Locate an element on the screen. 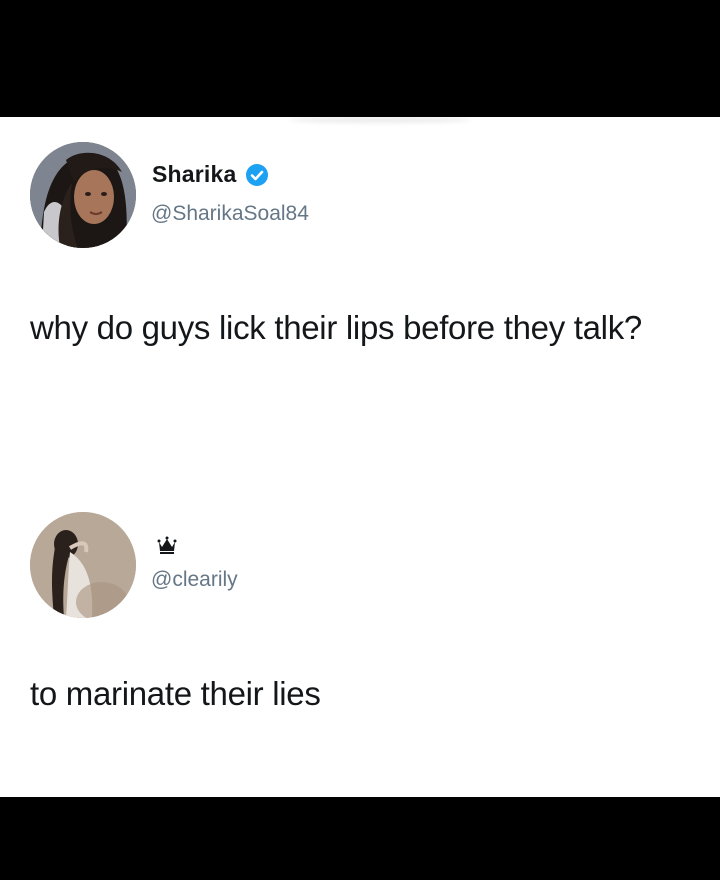 Image resolution: width=720 pixels, height=880 pixels. display-name: Sharika is located at coordinates (210, 174).